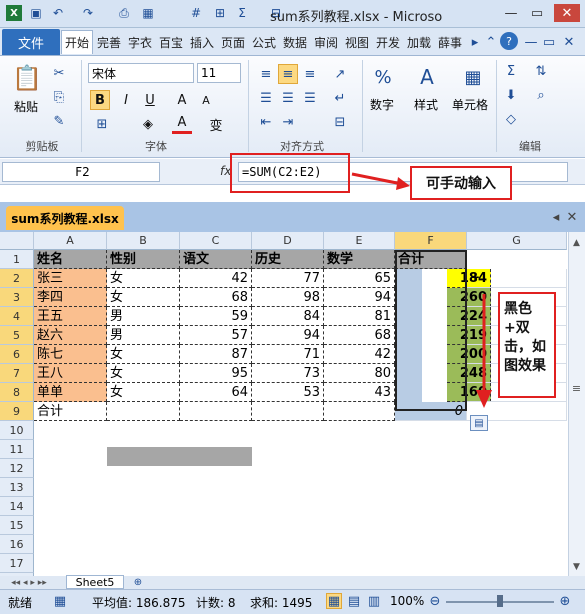  What do you see at coordinates (124, 13) in the screenshot?
I see `print-preview-icon: ⎙` at bounding box center [124, 13].